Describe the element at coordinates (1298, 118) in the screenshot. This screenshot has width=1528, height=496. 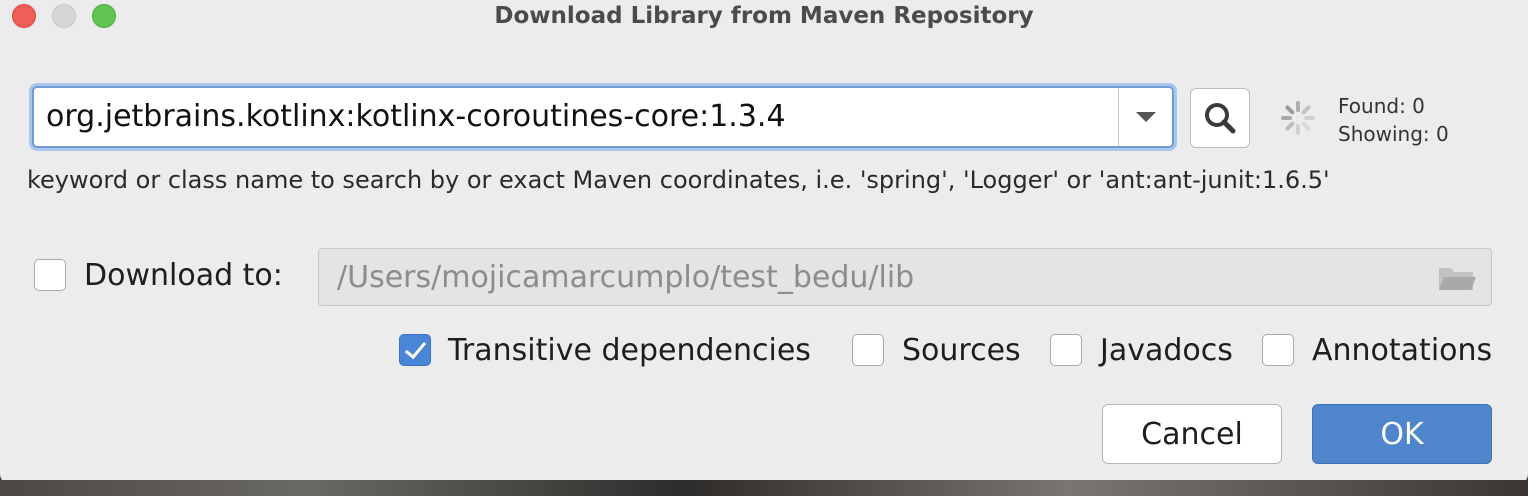
I see `spinner-icon` at that location.